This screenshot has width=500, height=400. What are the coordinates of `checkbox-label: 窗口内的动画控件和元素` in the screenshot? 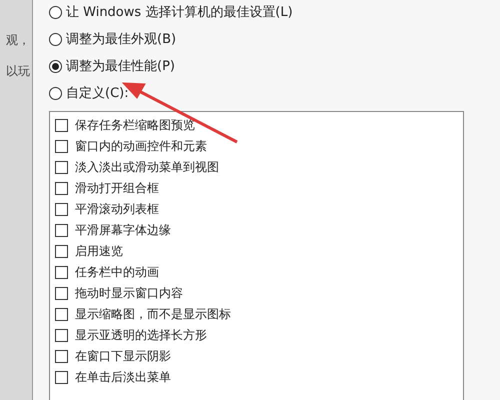 It's located at (141, 146).